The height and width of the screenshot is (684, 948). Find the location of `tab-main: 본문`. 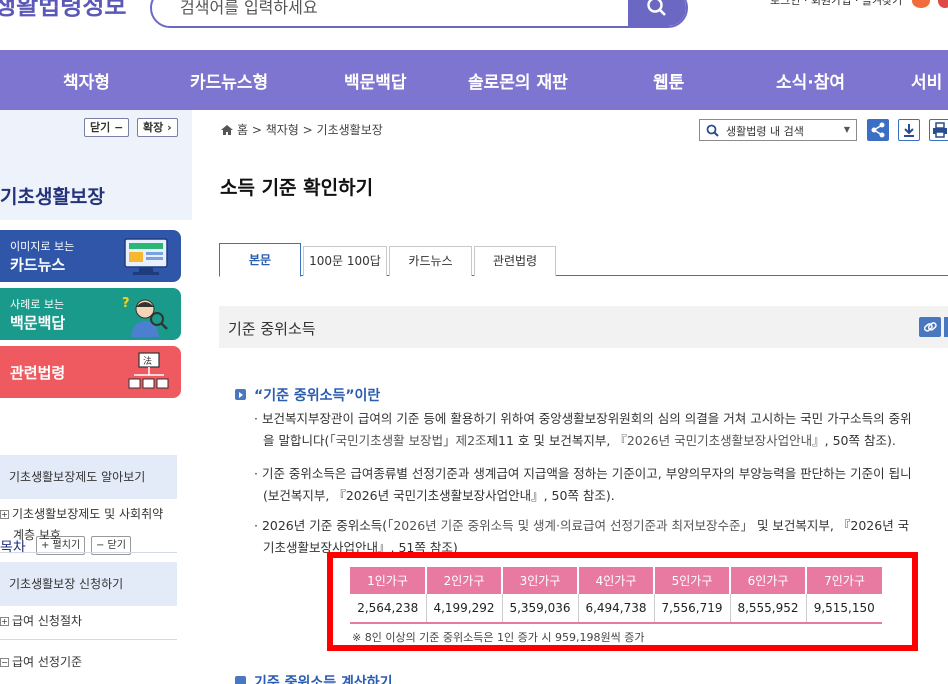

tab-main: 본문 is located at coordinates (260, 260).